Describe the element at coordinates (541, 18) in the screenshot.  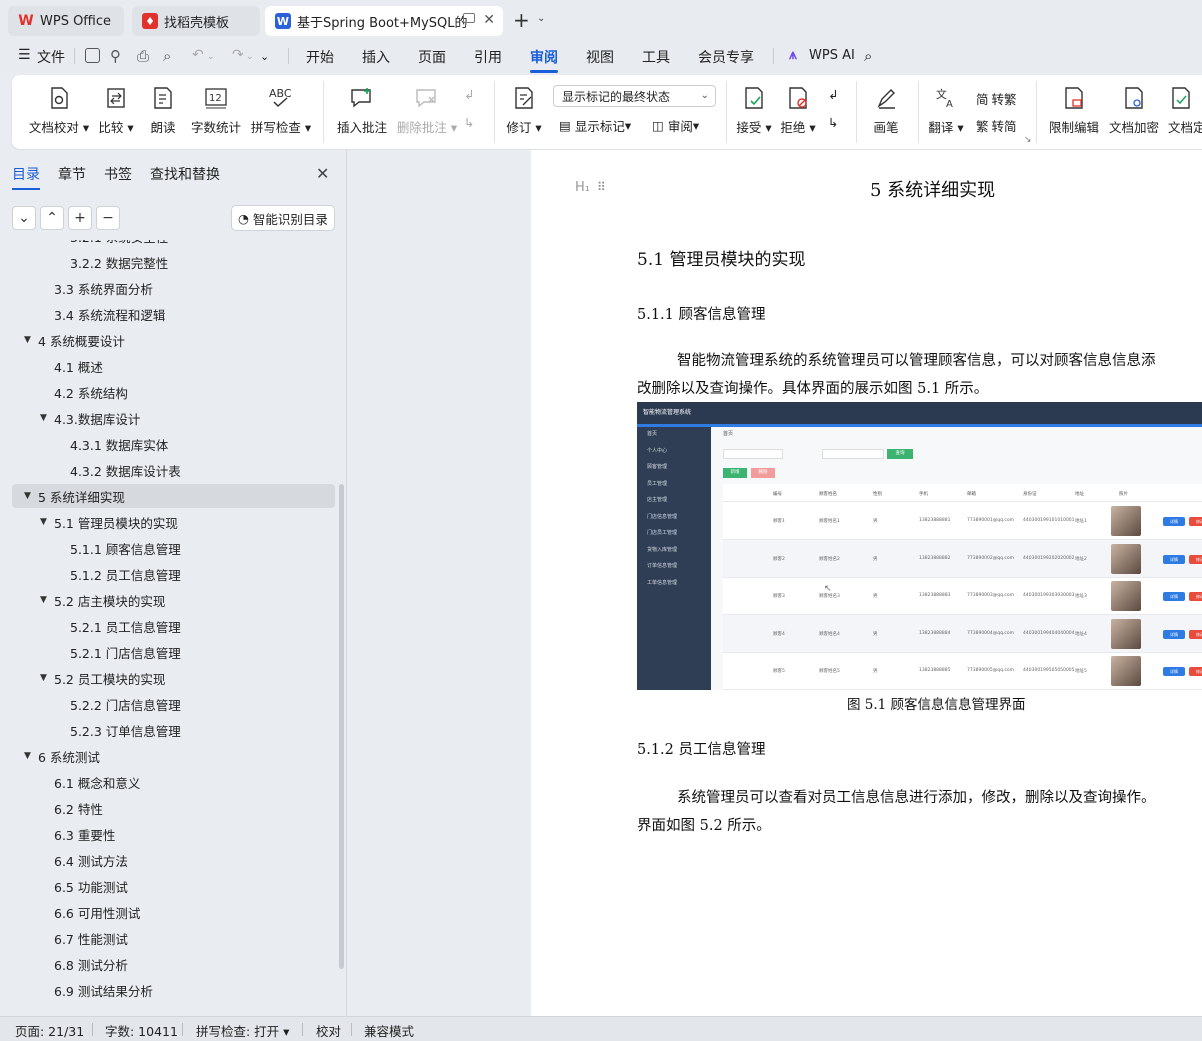
I see `chevron-down-icon: ⌄` at that location.